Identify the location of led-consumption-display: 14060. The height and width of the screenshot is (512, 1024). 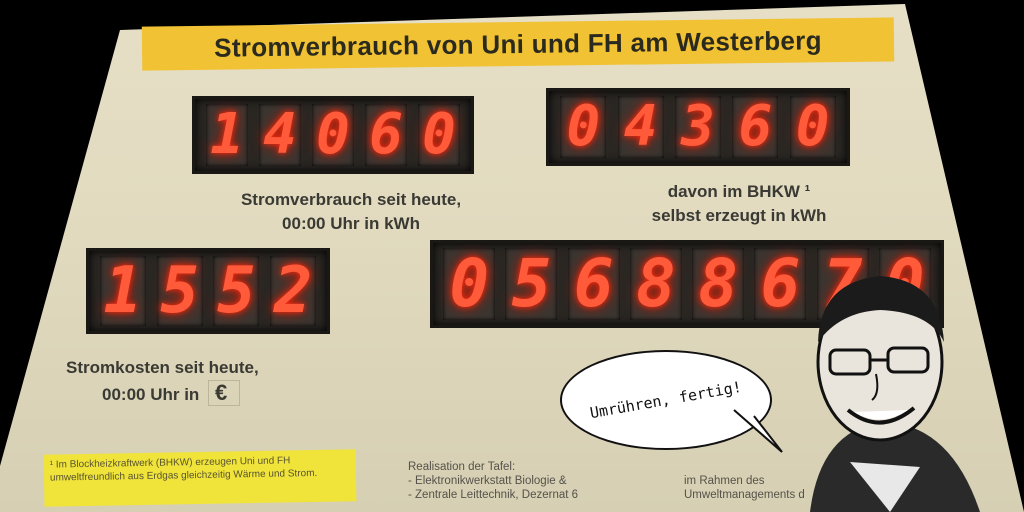
(333, 135).